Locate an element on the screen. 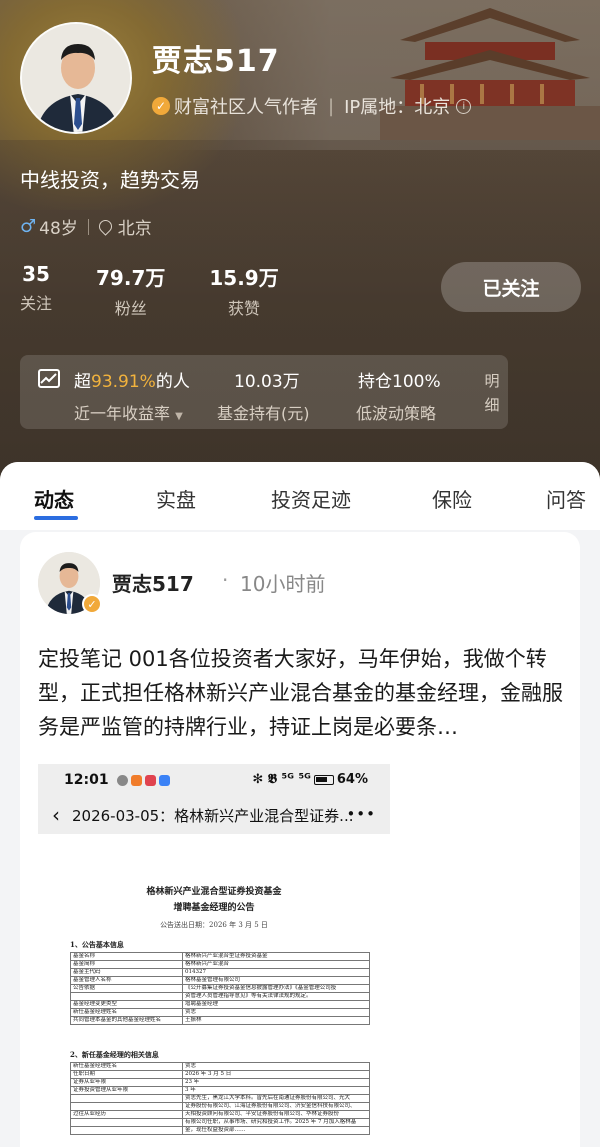 This screenshot has width=600, height=1147. stat-likes: 15.9万 获赞 is located at coordinates (243, 290).